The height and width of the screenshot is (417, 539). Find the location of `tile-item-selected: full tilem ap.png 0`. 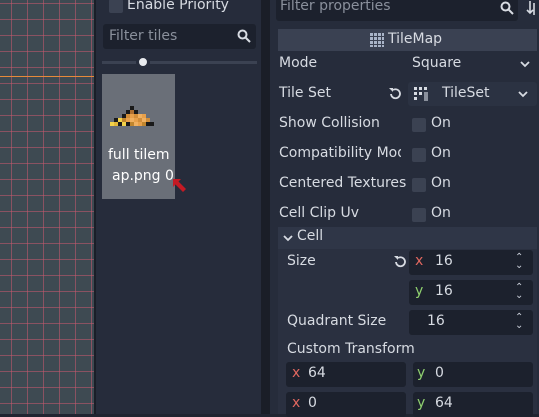

tile-item-selected: full tilem ap.png 0 is located at coordinates (138, 136).